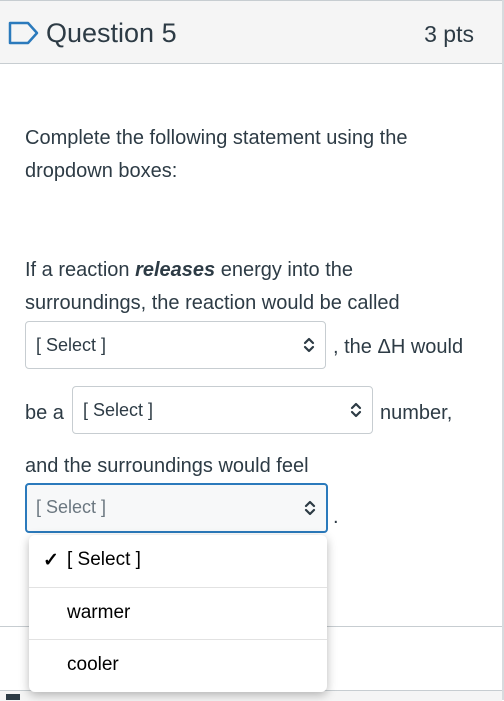 The height and width of the screenshot is (701, 504). Describe the element at coordinates (175, 345) in the screenshot. I see `select-reaction-type: [ Select ]` at that location.